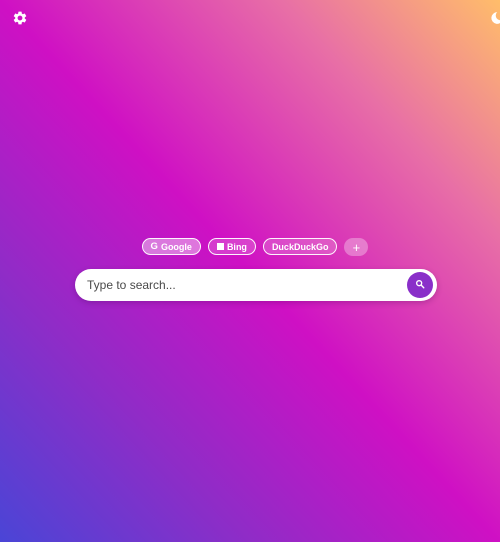  I want to click on gear-icon, so click(20, 20).